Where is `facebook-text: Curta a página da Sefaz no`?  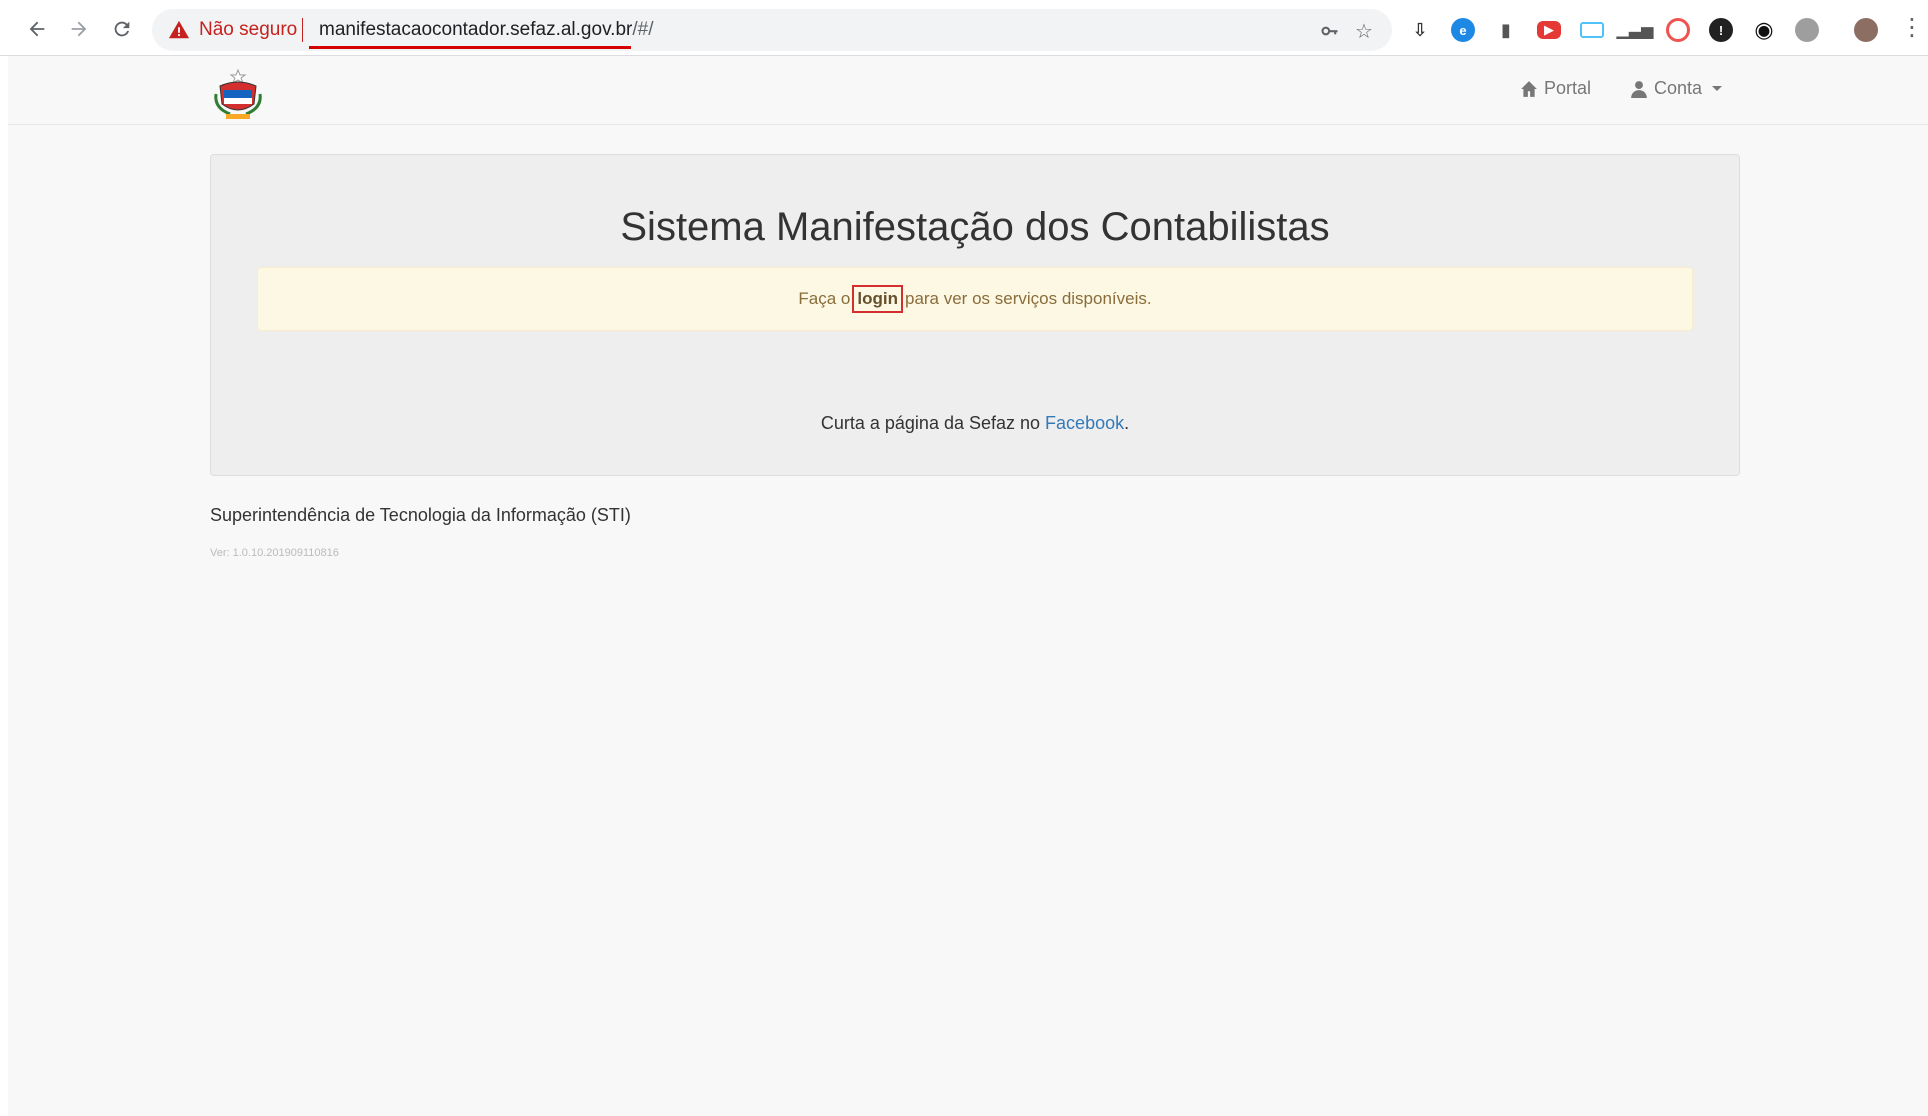
facebook-text: Curta a página da Sefaz no is located at coordinates (930, 423).